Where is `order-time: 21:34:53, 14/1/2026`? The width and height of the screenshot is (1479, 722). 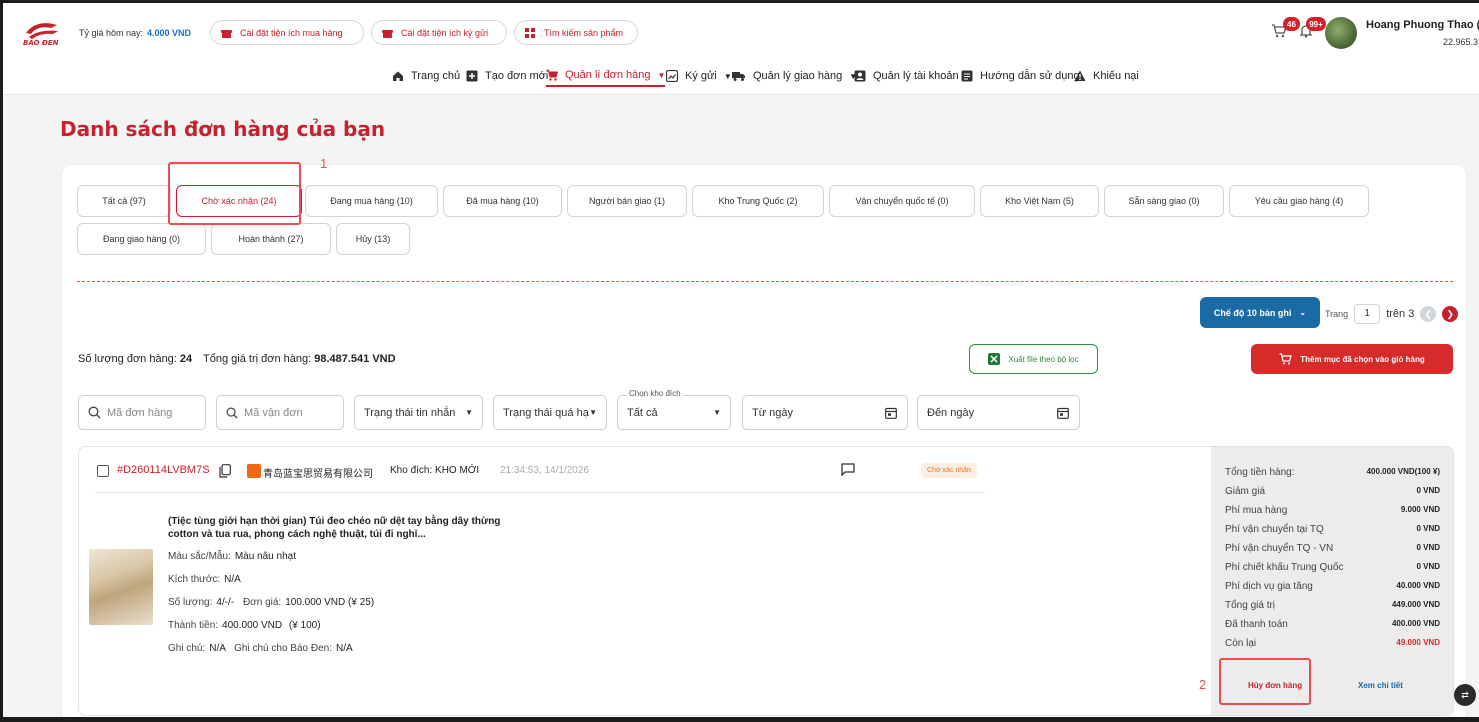
order-time: 21:34:53, 14/1/2026 is located at coordinates (544, 470).